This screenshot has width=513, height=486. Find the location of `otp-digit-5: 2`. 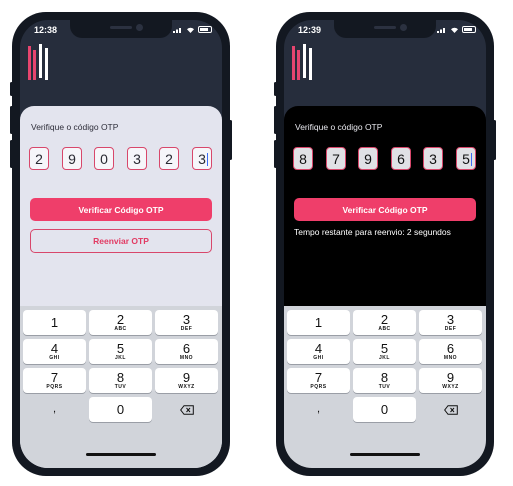

otp-digit-5: 2 is located at coordinates (169, 158).